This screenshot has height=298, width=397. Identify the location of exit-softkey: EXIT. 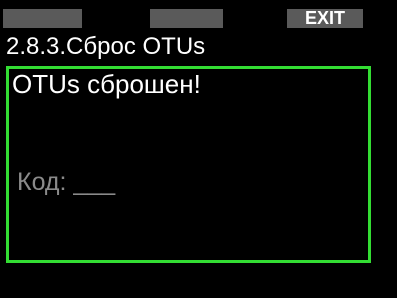
(325, 18).